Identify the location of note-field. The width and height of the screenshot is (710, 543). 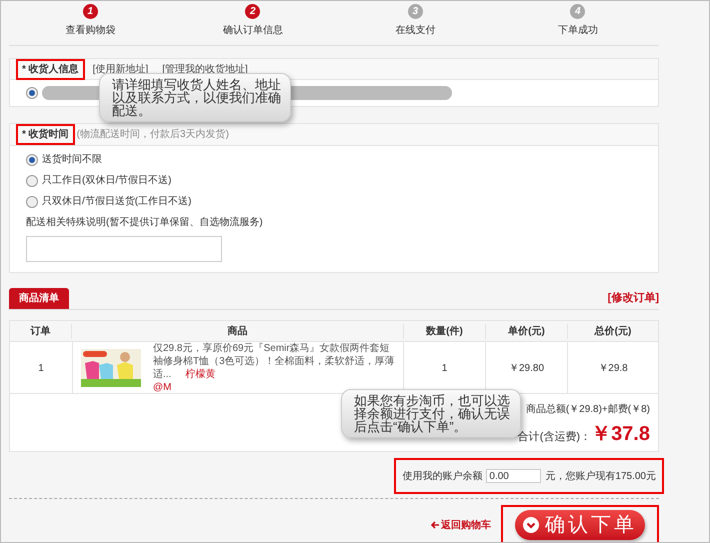
(124, 249).